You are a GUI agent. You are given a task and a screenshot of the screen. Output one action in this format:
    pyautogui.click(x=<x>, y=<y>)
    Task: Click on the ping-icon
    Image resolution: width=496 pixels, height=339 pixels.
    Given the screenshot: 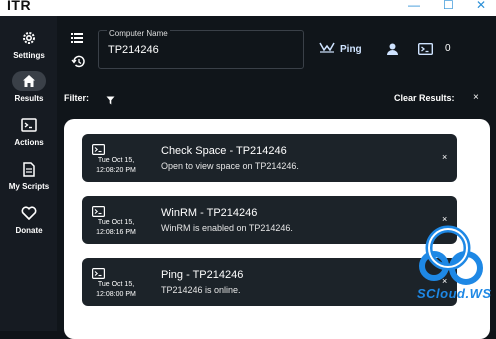 What is the action you would take?
    pyautogui.click(x=327, y=49)
    